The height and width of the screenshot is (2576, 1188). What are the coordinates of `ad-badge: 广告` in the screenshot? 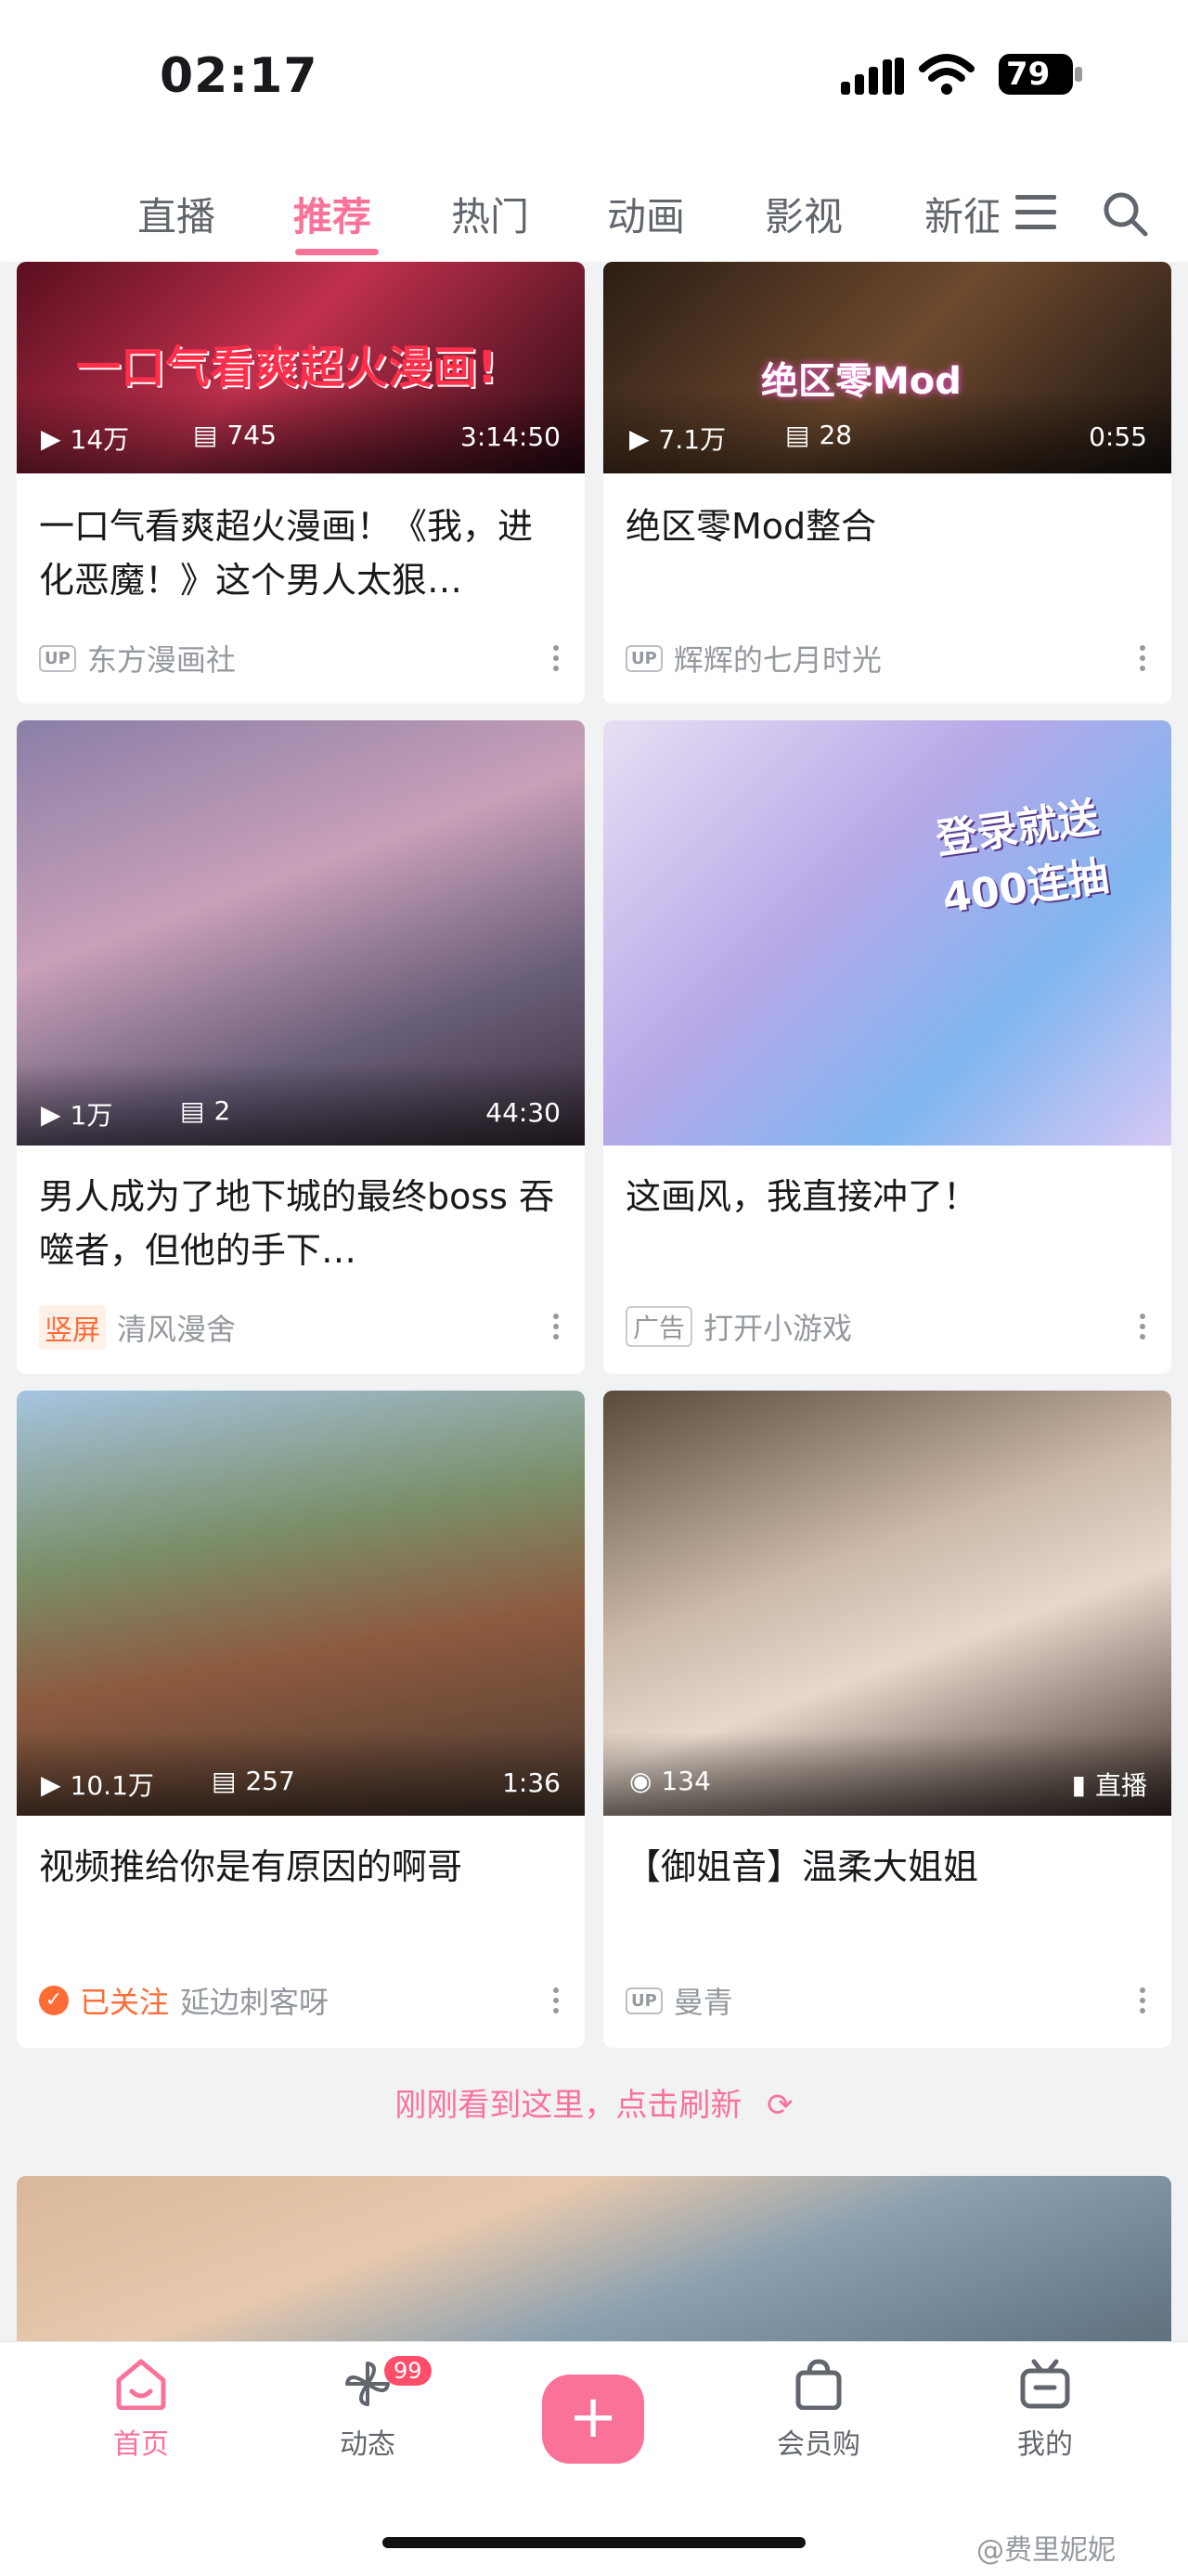 It's located at (659, 1326).